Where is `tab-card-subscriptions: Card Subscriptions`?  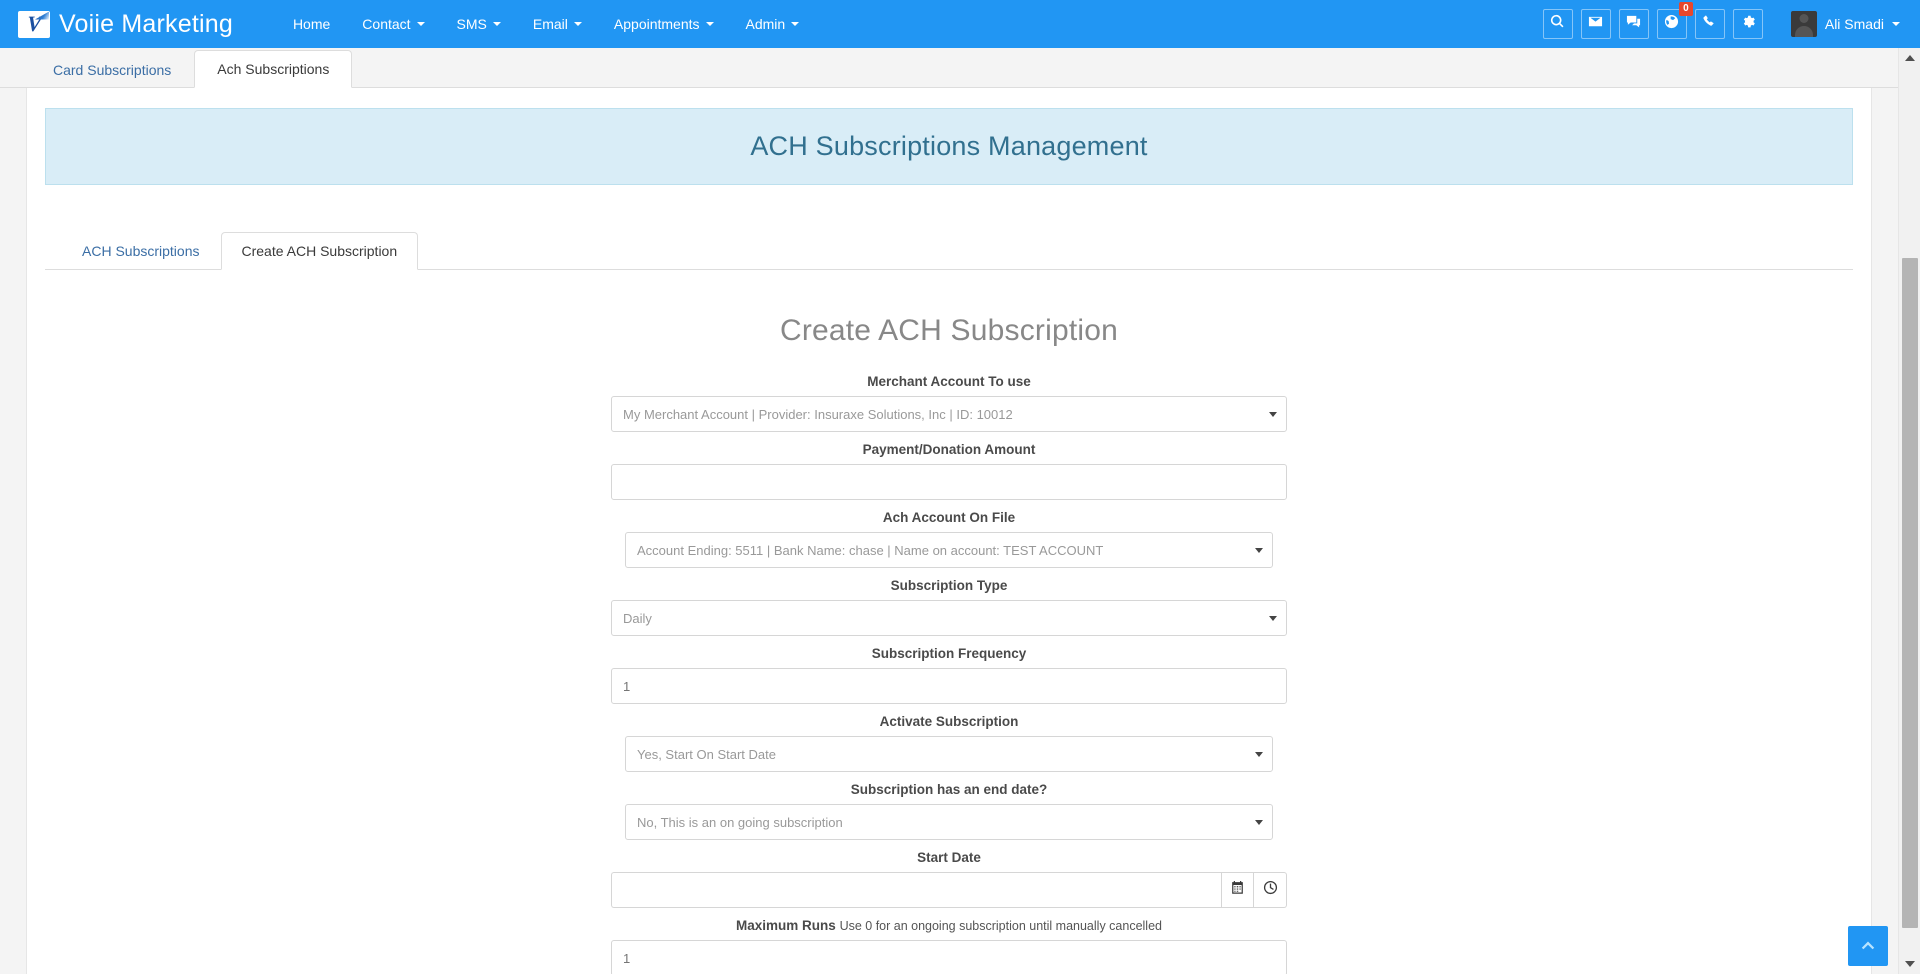 tab-card-subscriptions: Card Subscriptions is located at coordinates (112, 69).